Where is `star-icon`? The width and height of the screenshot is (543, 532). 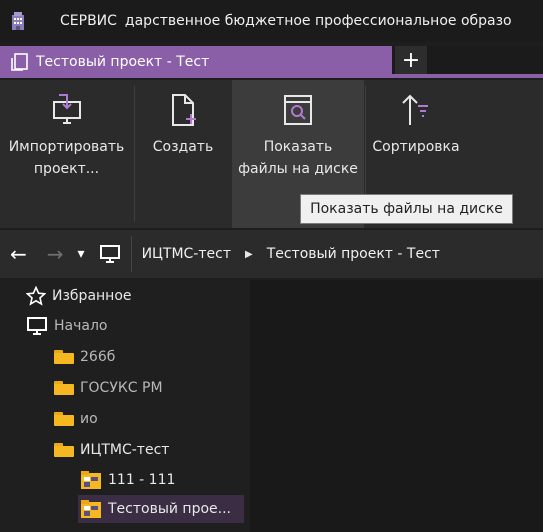
star-icon is located at coordinates (36, 296).